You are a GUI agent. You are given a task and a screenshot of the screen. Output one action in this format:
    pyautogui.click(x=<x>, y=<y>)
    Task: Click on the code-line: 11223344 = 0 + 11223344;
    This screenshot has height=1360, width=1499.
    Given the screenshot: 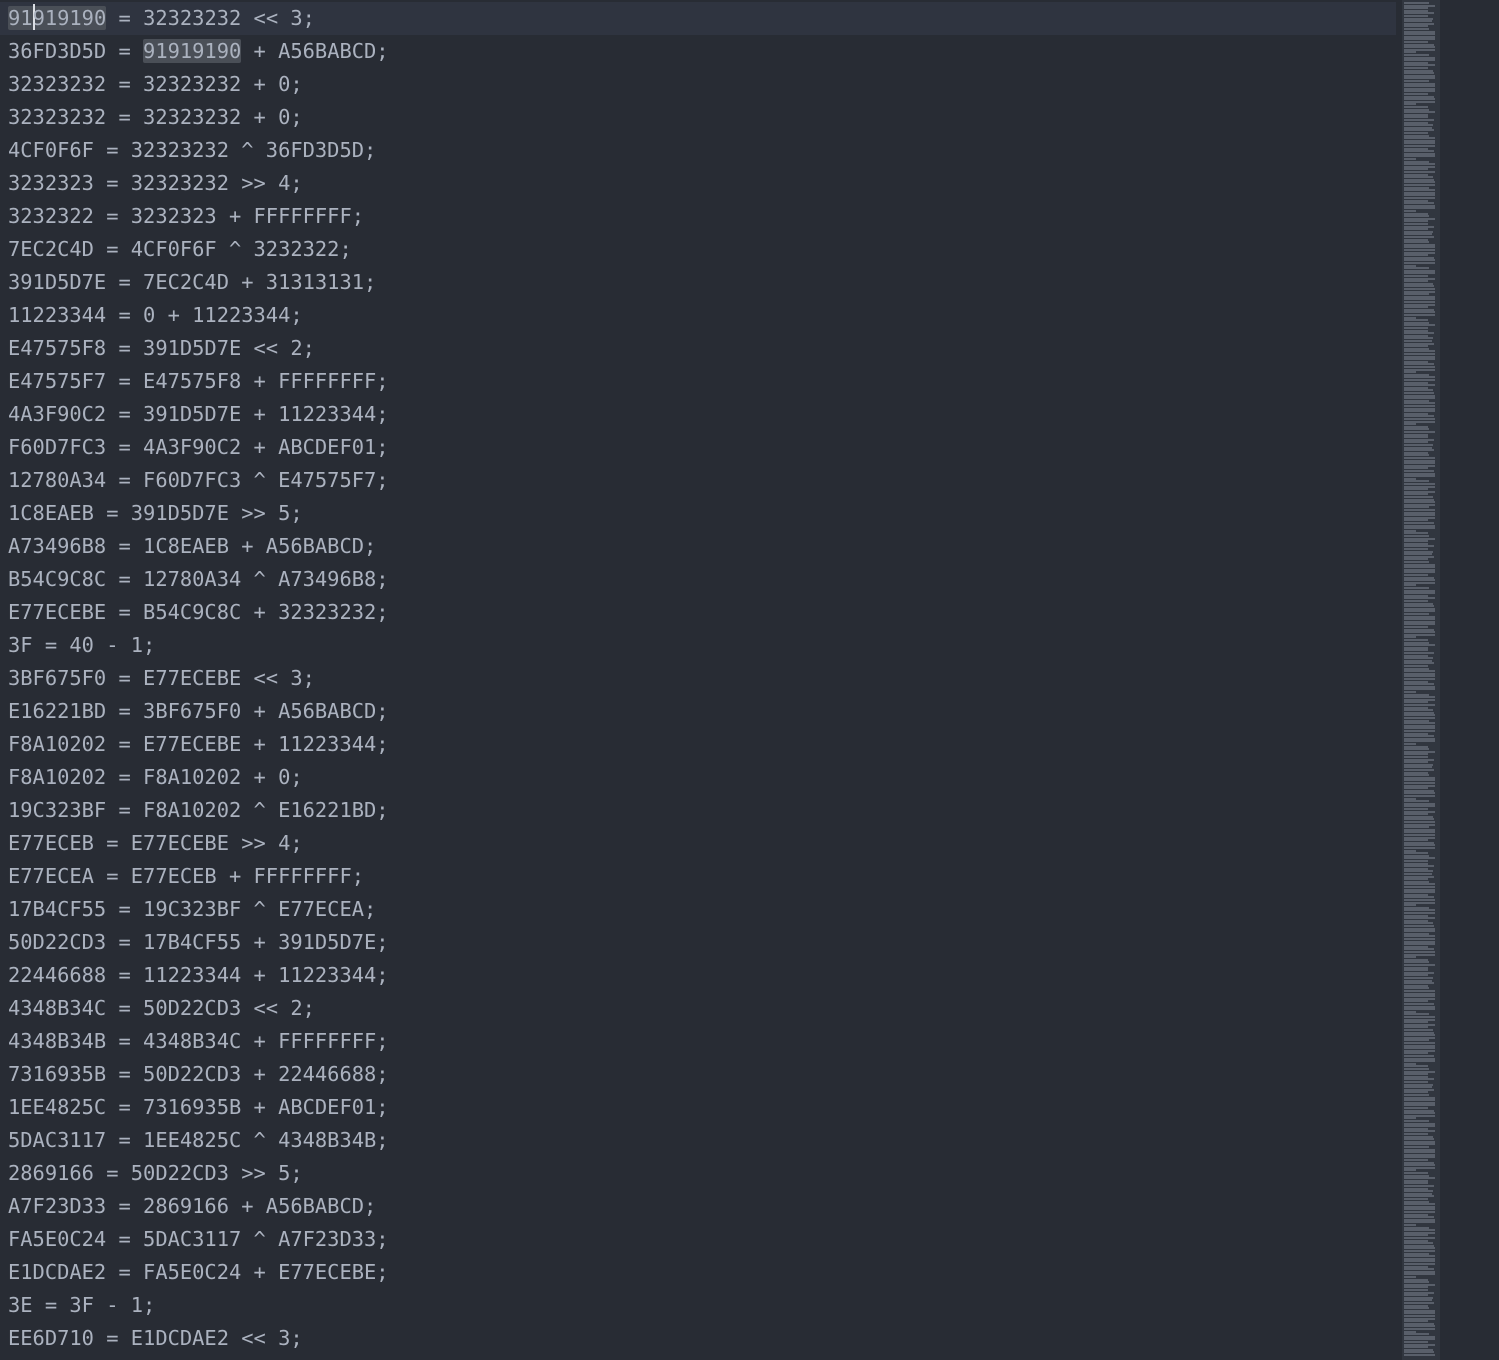 What is the action you would take?
    pyautogui.click(x=698, y=315)
    